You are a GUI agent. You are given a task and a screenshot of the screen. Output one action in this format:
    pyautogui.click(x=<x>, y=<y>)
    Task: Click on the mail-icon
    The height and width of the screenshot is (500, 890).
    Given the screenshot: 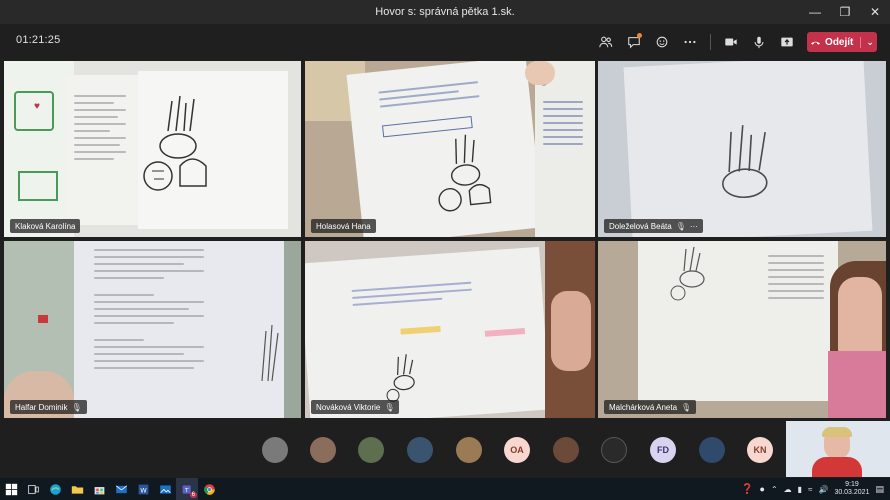 What is the action you would take?
    pyautogui.click(x=121, y=489)
    